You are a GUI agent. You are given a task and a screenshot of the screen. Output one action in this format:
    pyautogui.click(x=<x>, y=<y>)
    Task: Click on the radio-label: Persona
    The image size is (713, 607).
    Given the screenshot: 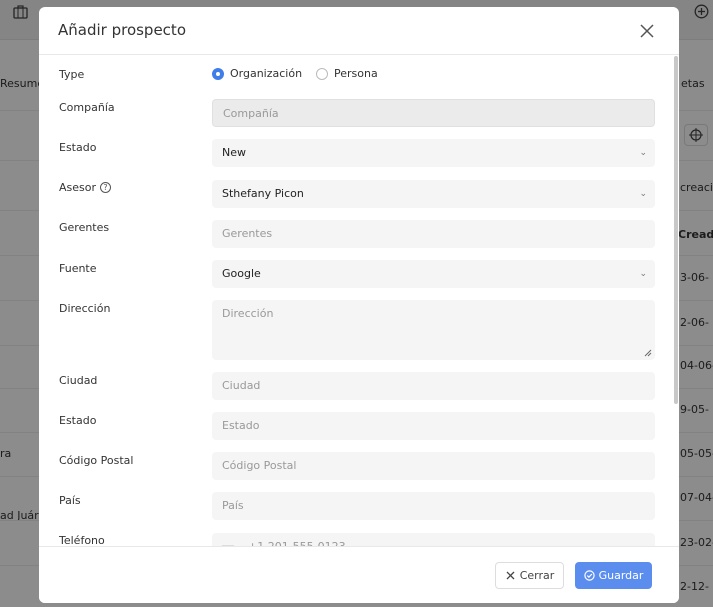 What is the action you would take?
    pyautogui.click(x=356, y=73)
    